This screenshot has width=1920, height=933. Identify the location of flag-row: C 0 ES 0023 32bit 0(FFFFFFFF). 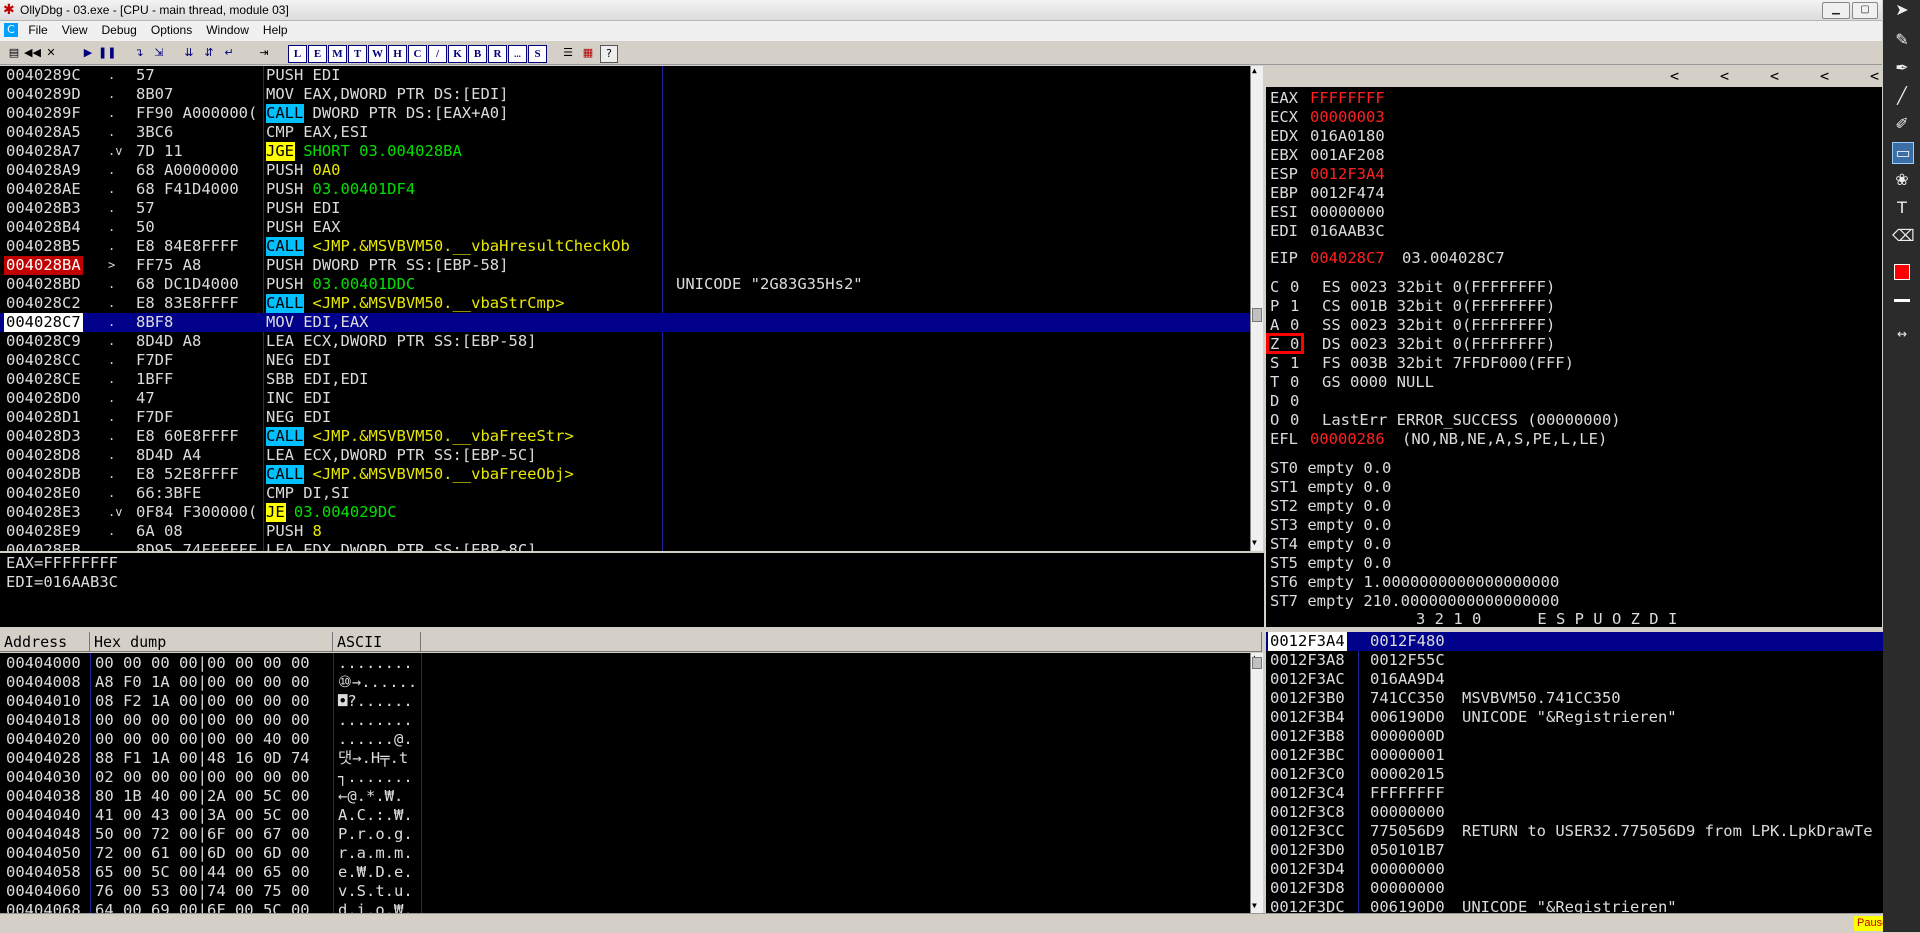
(1574, 287).